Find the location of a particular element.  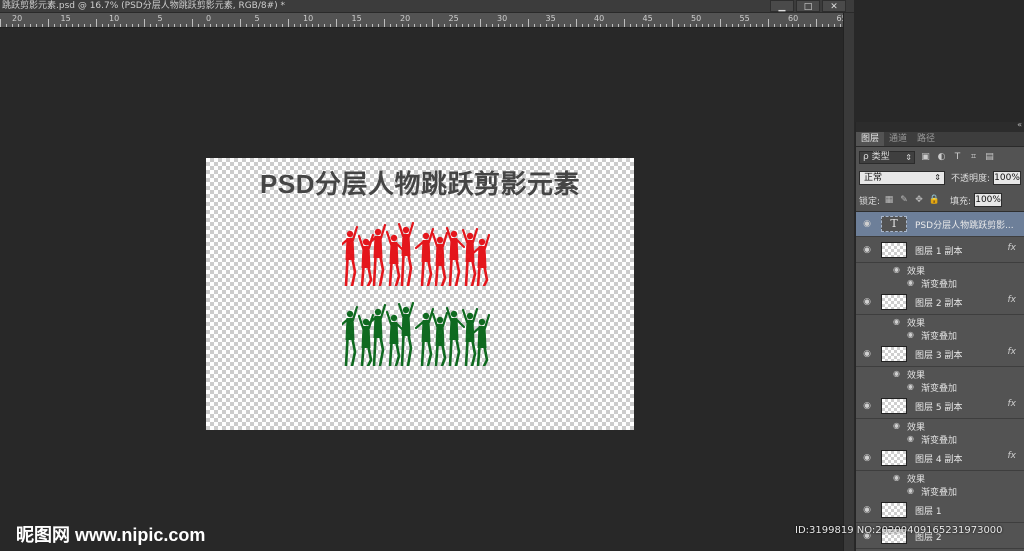

tab-channels: 通道 is located at coordinates (898, 139).